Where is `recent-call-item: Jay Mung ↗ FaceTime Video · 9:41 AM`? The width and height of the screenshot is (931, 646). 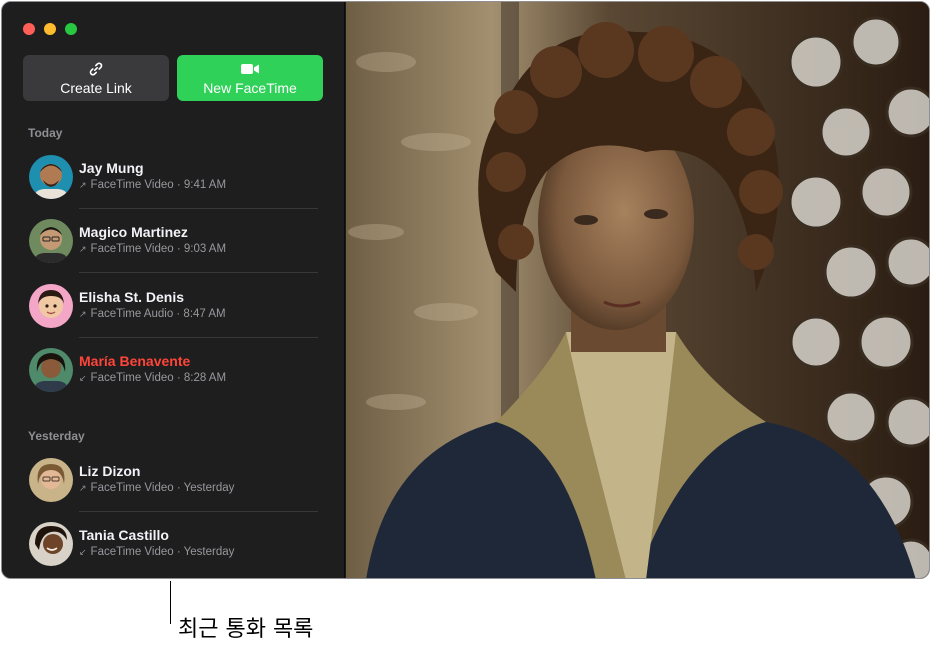
recent-call-item: Jay Mung ↗ FaceTime Video · 9:41 AM is located at coordinates (170, 177).